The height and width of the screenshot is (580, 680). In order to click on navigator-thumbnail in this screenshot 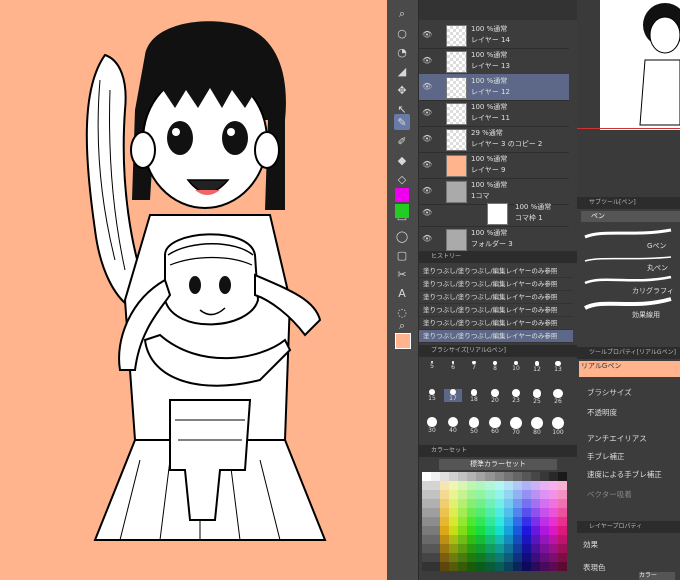, I will do `click(640, 65)`.